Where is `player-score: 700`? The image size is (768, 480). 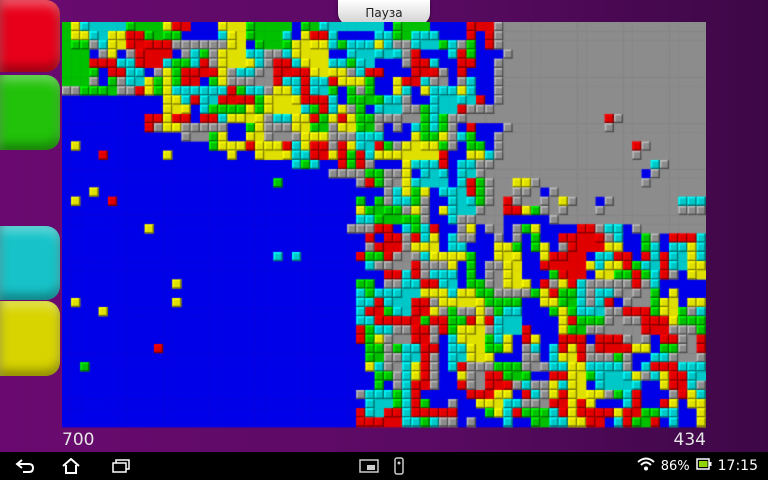 player-score: 700 is located at coordinates (78, 440).